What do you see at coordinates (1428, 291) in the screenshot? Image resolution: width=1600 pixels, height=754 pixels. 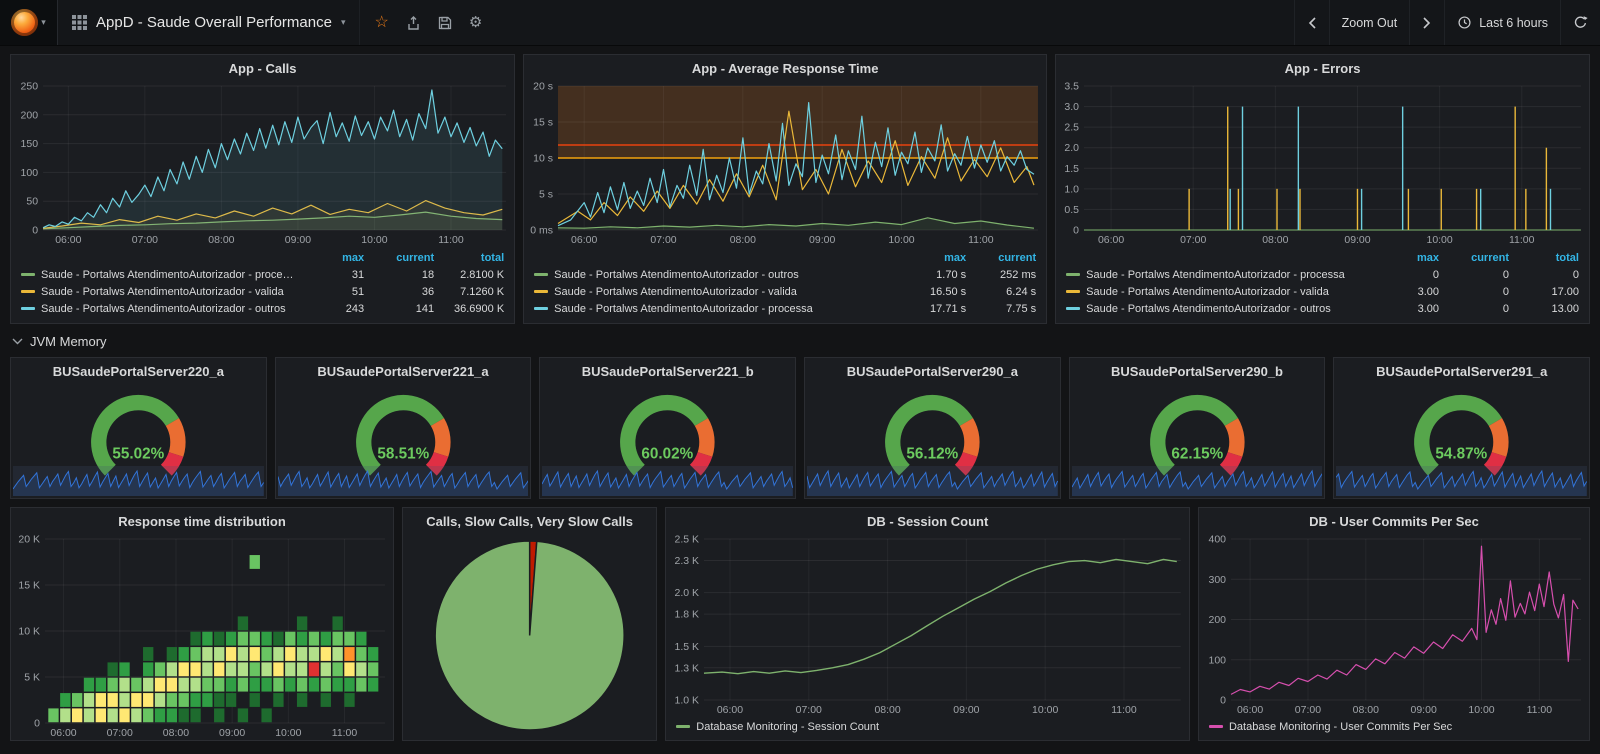 I see `legend-value: 3.00` at bounding box center [1428, 291].